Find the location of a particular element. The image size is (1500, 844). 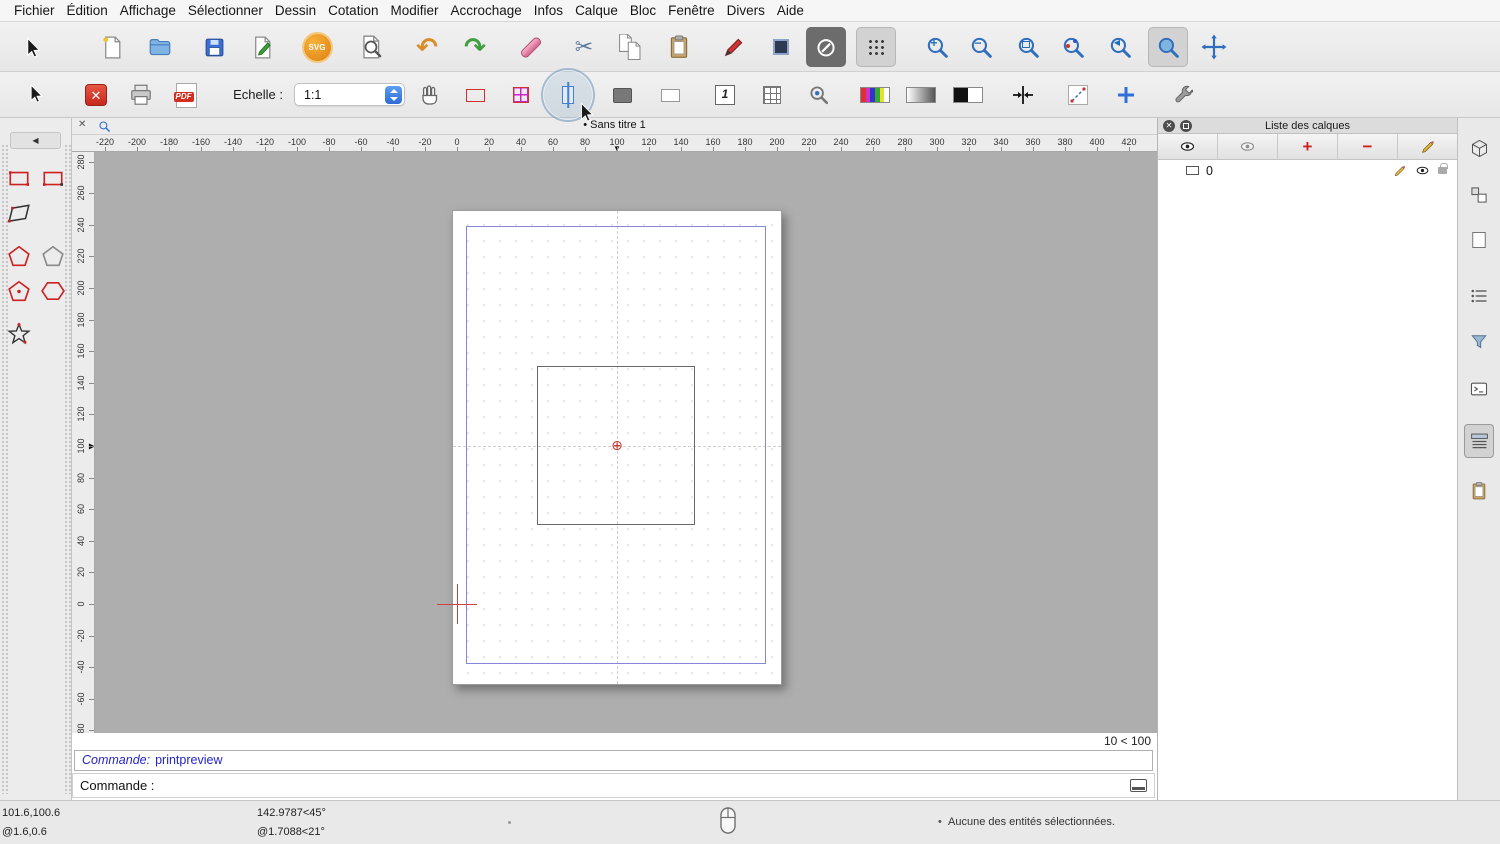

menu-affichage: Affichage is located at coordinates (148, 10).